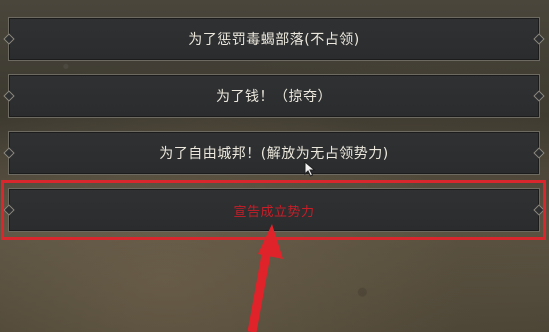  I want to click on mouse-pointer-icon, so click(310, 169).